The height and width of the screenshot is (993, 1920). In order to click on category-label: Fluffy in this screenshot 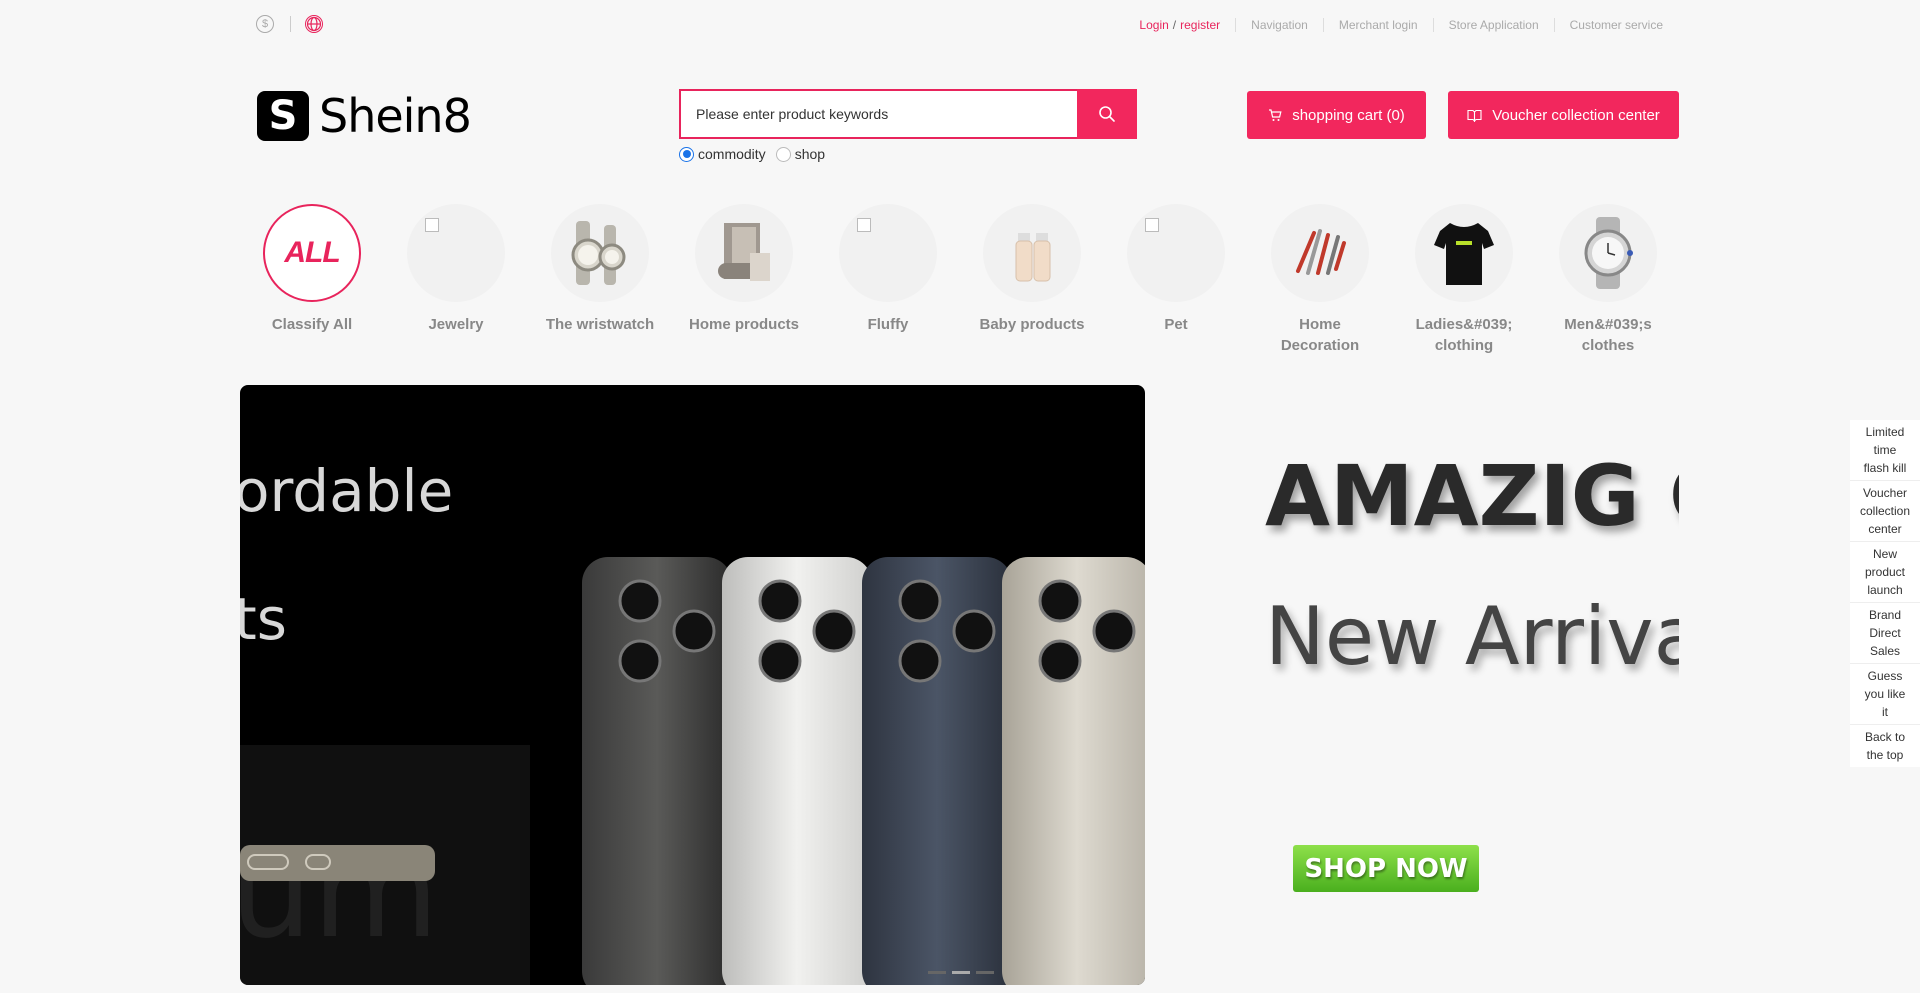, I will do `click(888, 324)`.